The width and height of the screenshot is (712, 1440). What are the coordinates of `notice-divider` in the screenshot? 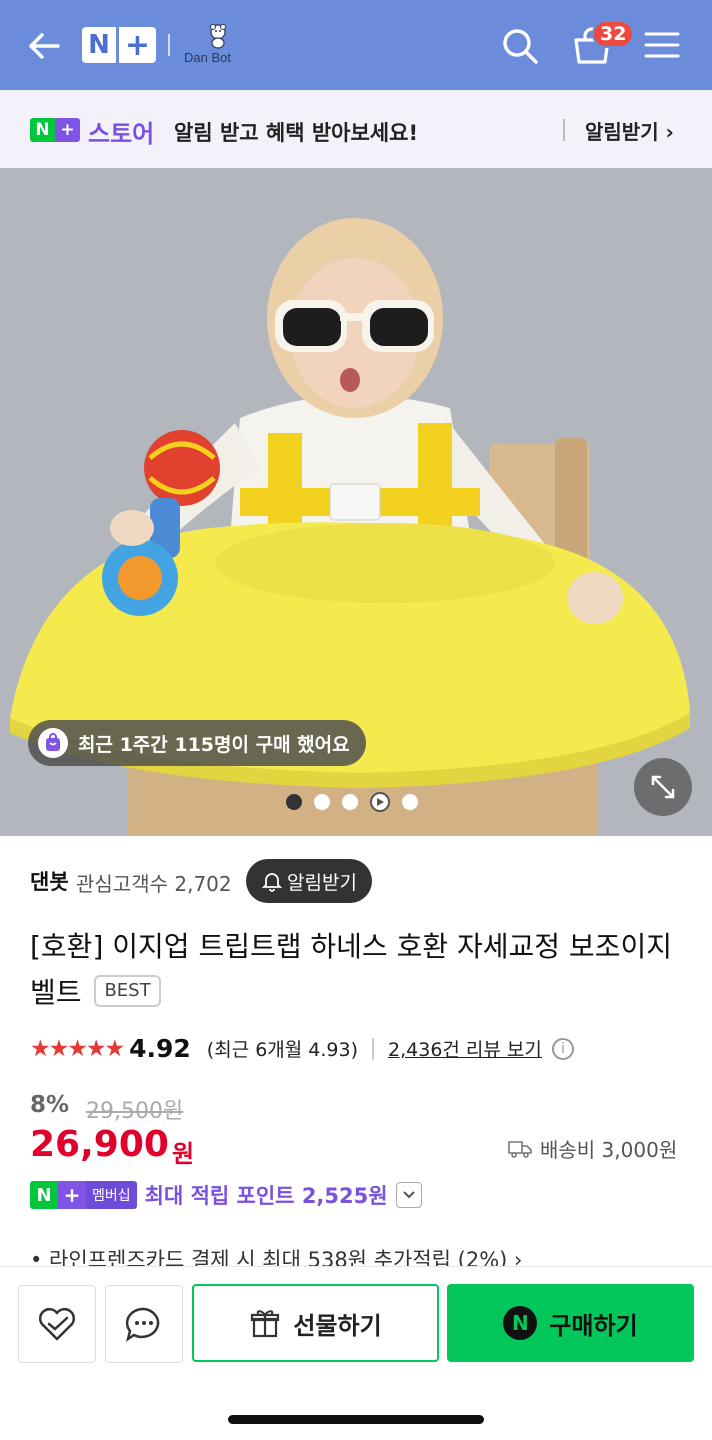 It's located at (564, 130).